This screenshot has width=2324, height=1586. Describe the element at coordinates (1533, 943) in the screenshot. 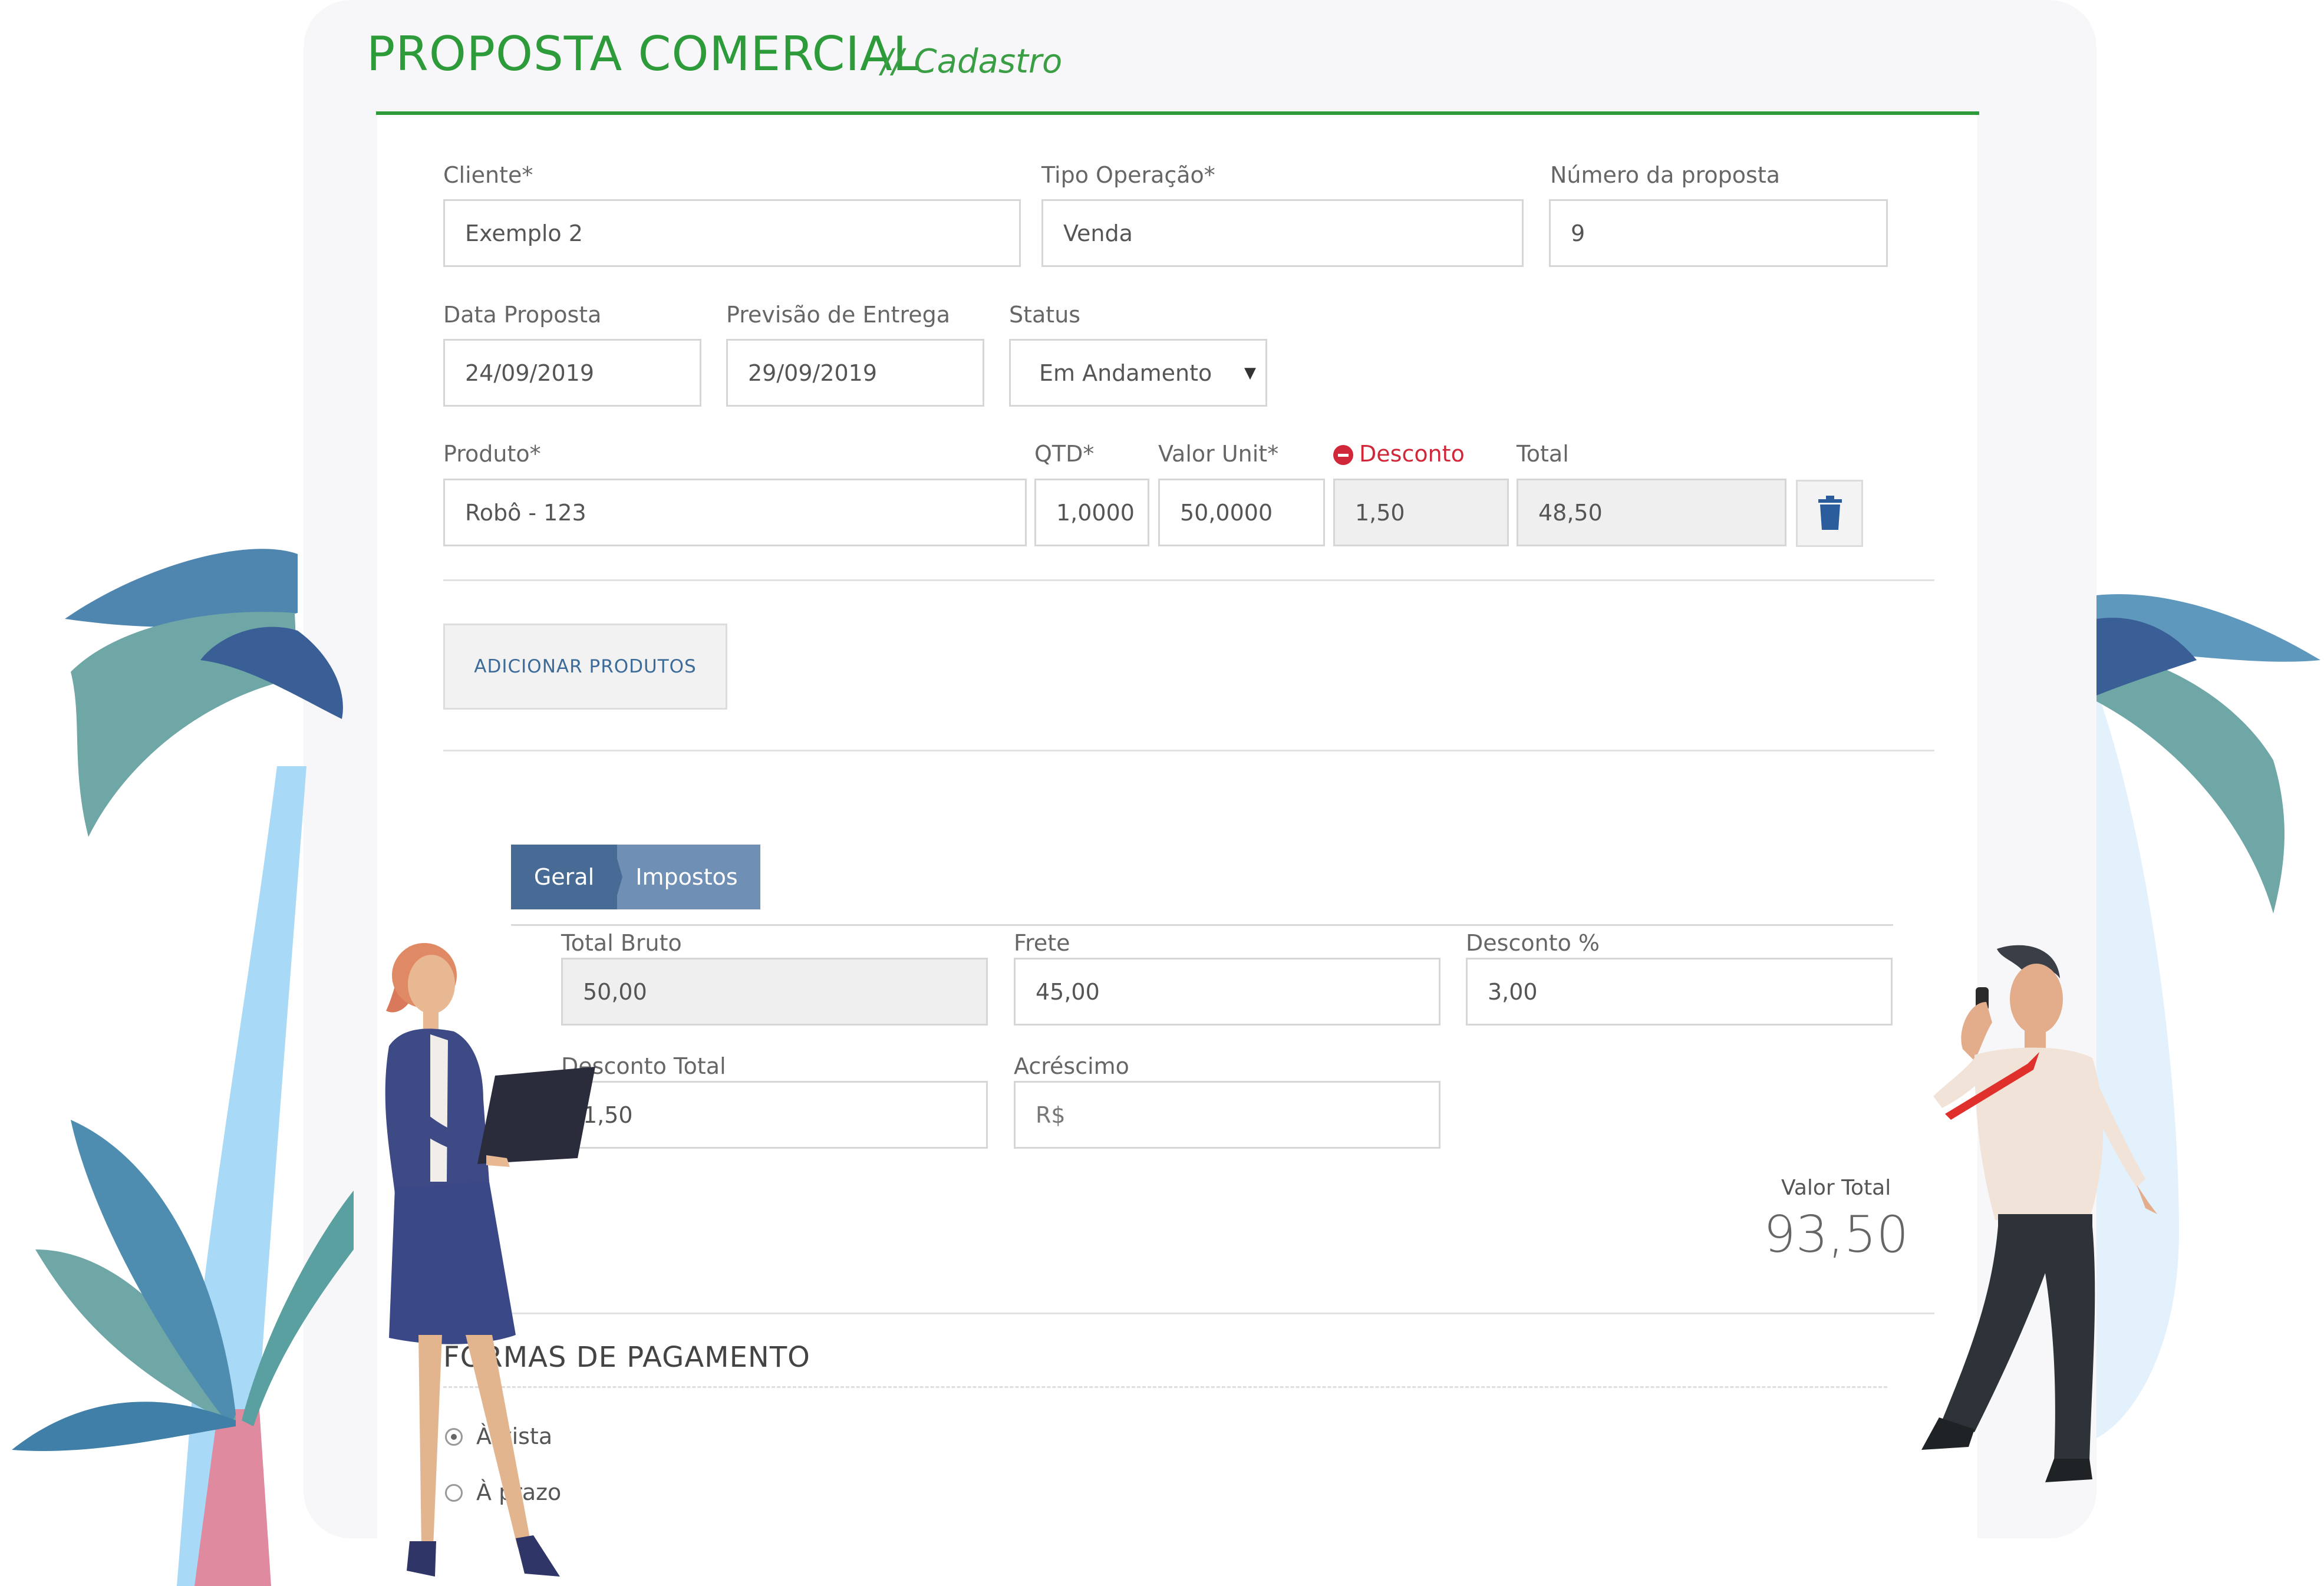

I see `desconto-pct-label: Desconto %` at that location.